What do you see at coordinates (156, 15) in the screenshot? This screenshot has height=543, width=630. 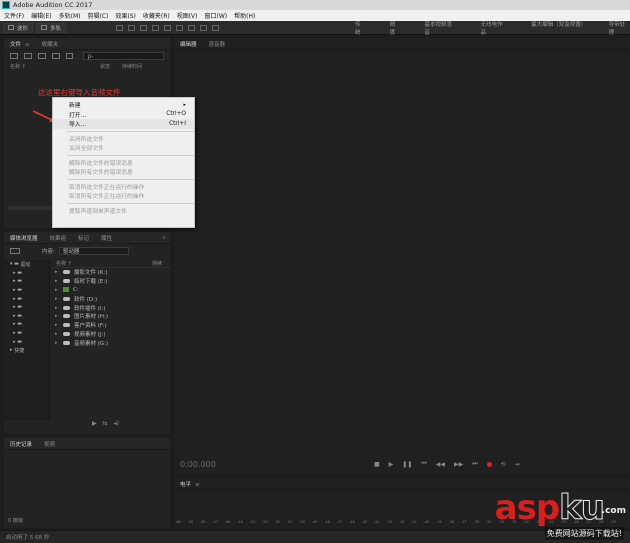 I see `menu-favorites: 收藏夹(R)` at bounding box center [156, 15].